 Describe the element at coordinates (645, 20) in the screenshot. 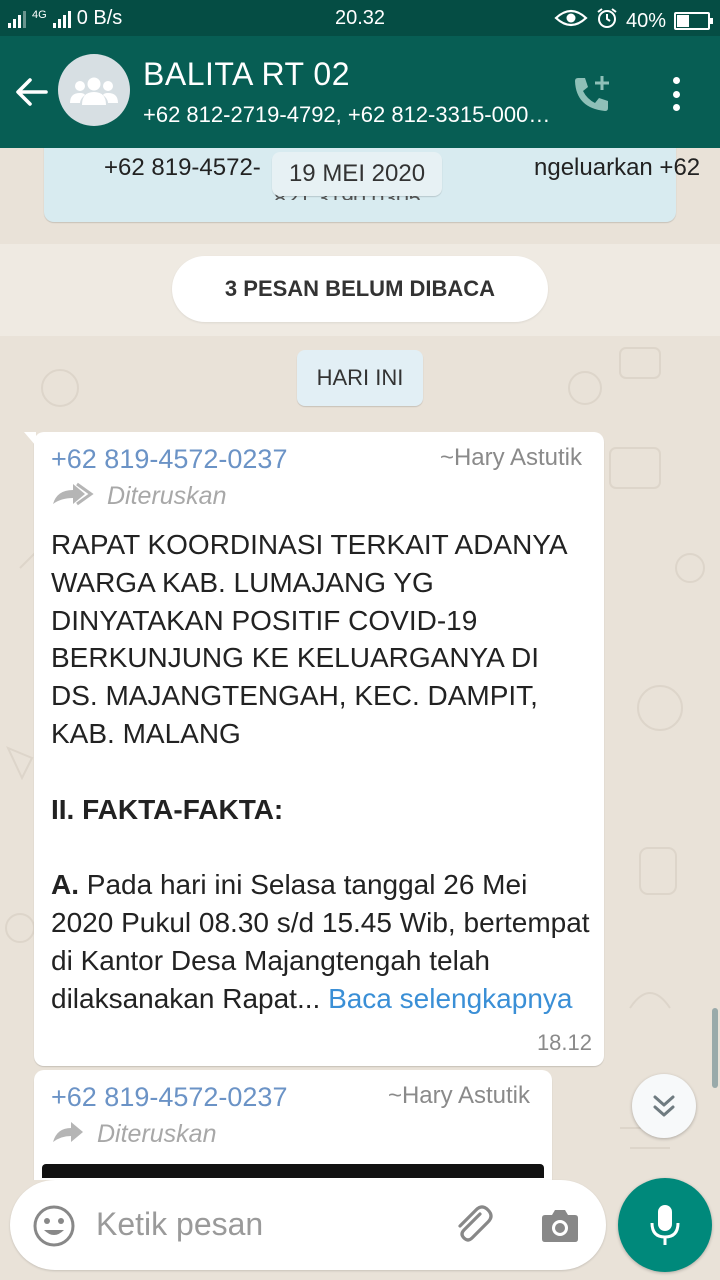

I see `battery-percent: 40%` at that location.